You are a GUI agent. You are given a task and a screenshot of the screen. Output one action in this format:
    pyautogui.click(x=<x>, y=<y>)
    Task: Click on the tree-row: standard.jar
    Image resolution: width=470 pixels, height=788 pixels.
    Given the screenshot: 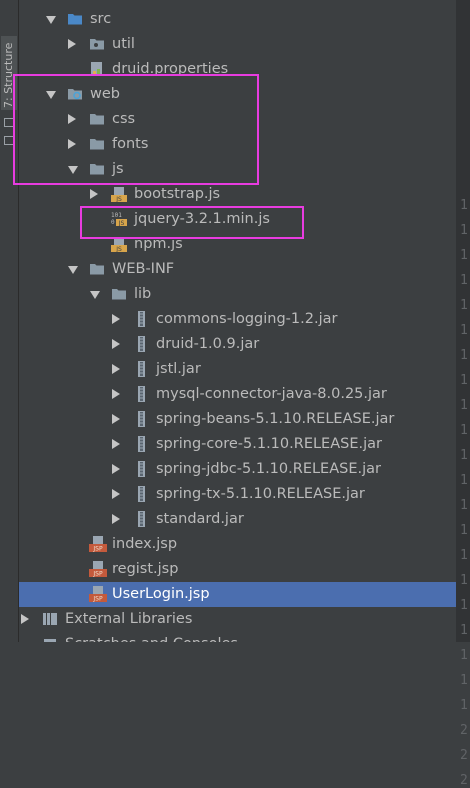 What is the action you would take?
    pyautogui.click(x=237, y=519)
    